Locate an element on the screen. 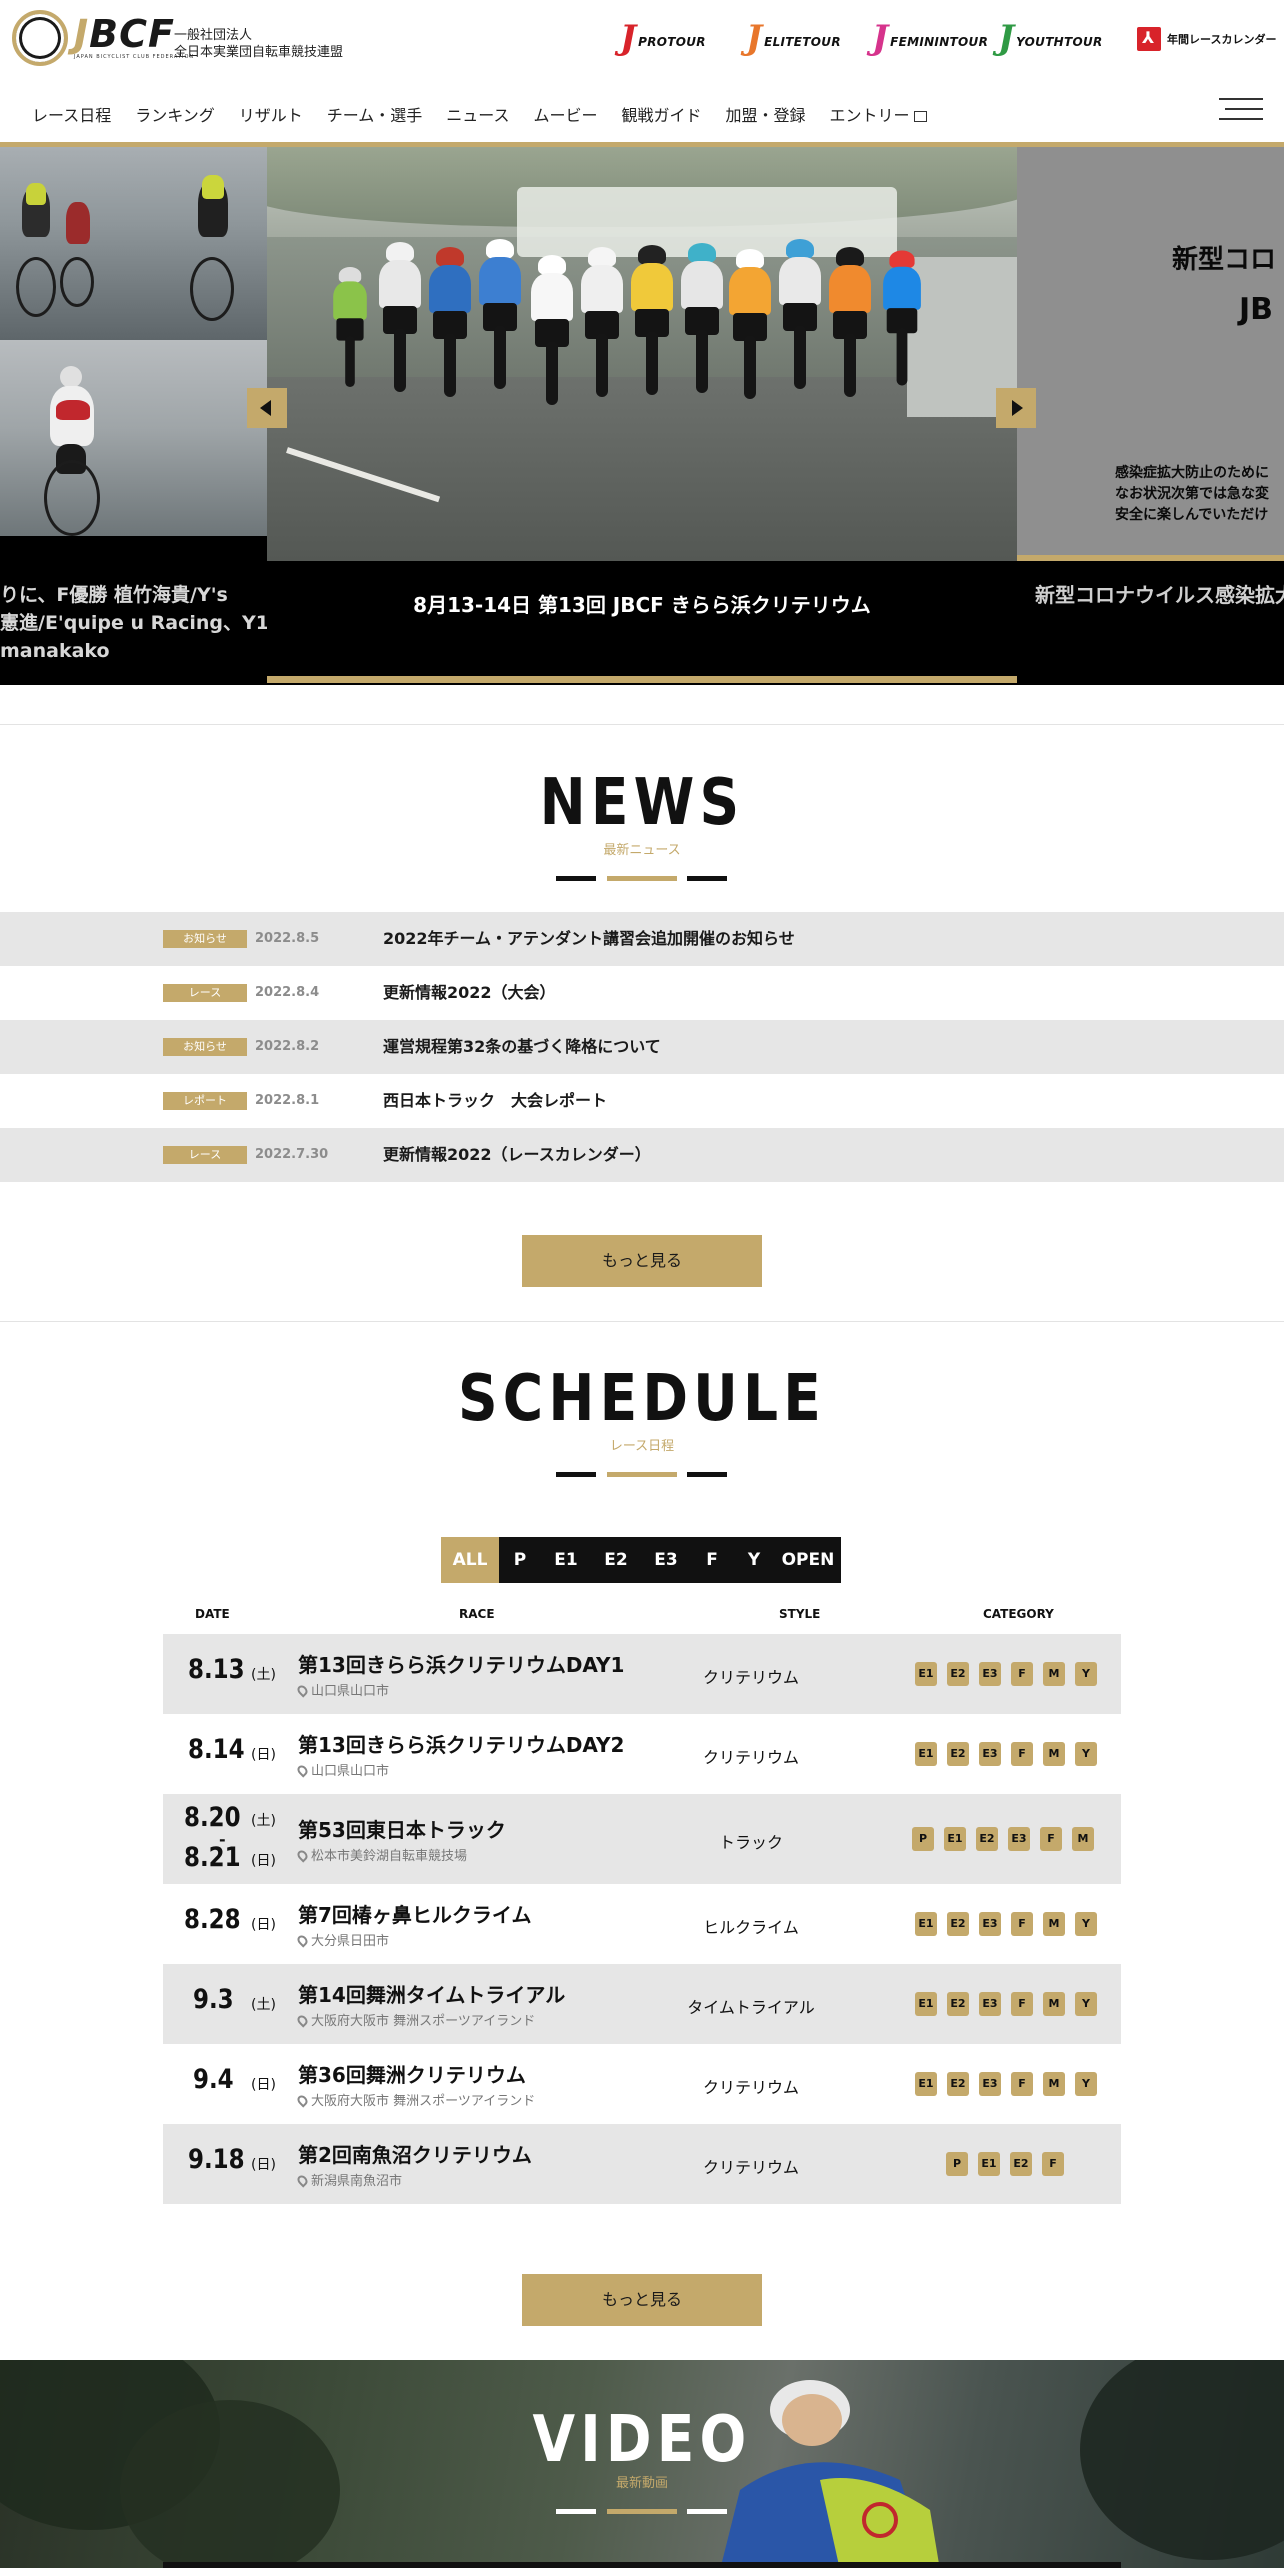 The width and height of the screenshot is (1284, 2568). race-name: 第14回舞洲タイムトライアル is located at coordinates (431, 1993).